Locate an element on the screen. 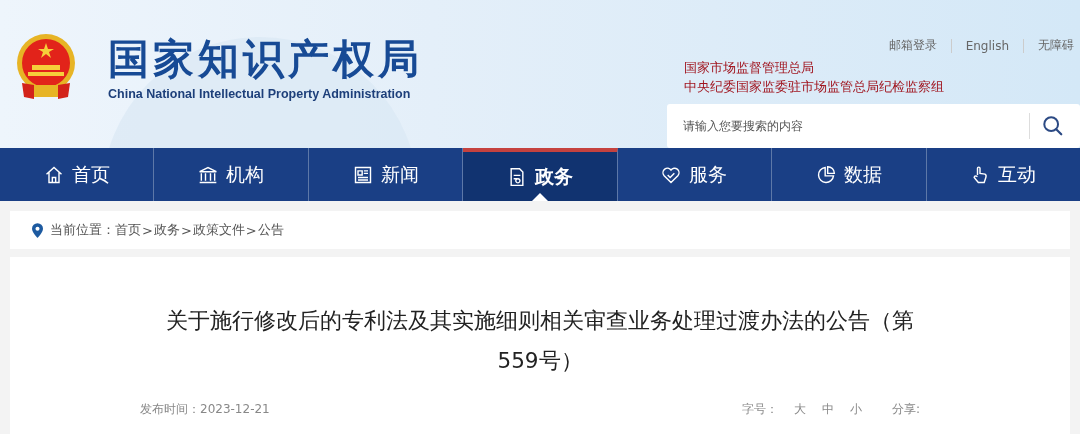 This screenshot has width=1080, height=434. breadcrumb-link: 公告 is located at coordinates (270, 230).